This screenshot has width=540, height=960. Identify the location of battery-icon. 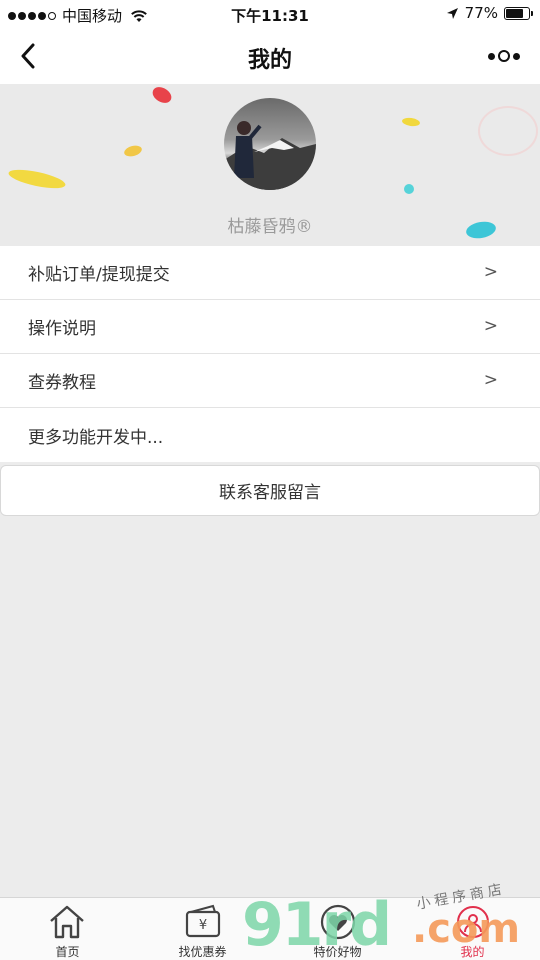
(518, 13).